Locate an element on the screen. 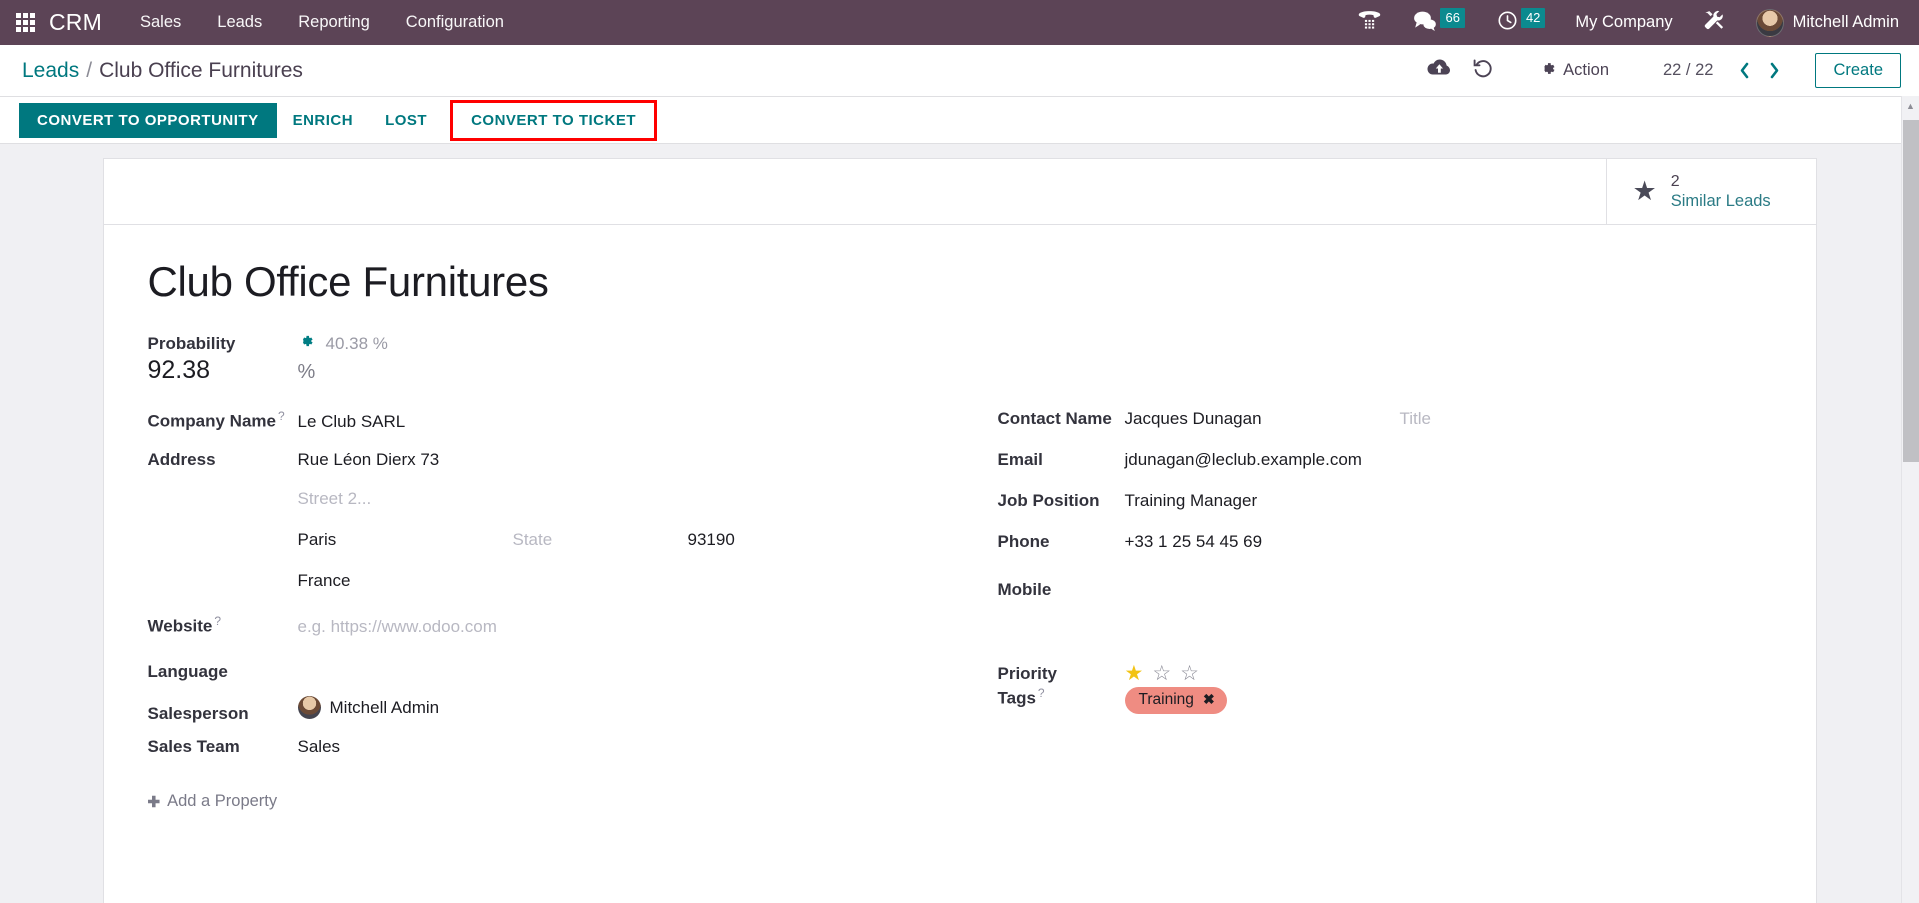  vertical-scrollbar: ▲ is located at coordinates (1910, 499).